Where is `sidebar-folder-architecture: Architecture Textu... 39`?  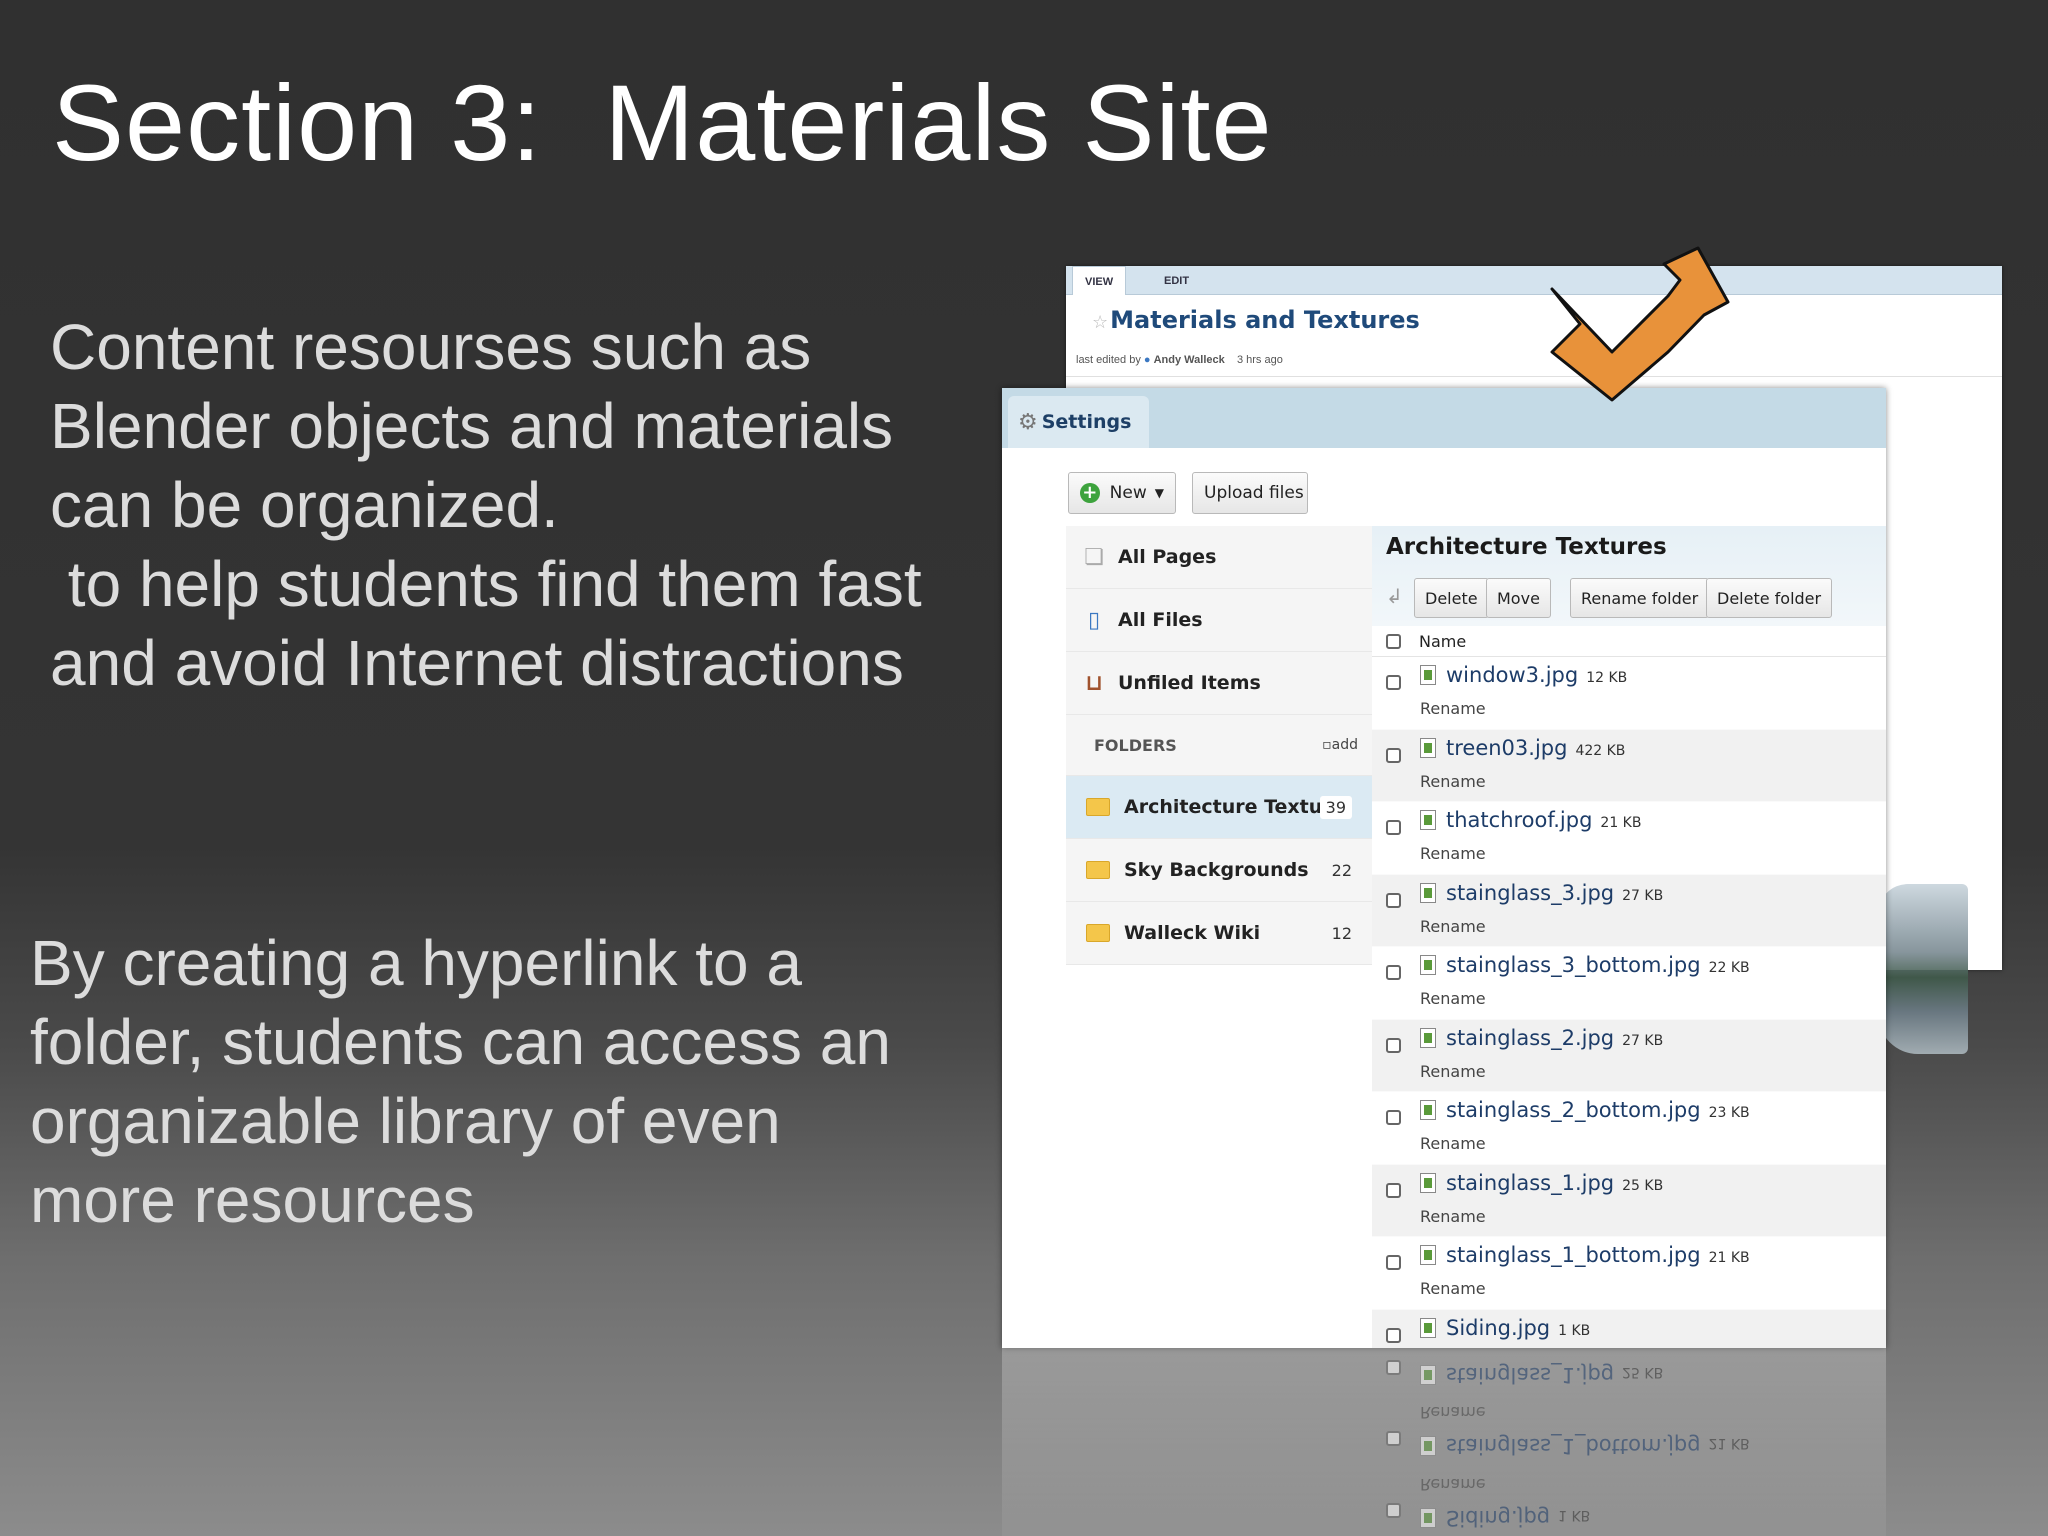 sidebar-folder-architecture: Architecture Textu... 39 is located at coordinates (1219, 807).